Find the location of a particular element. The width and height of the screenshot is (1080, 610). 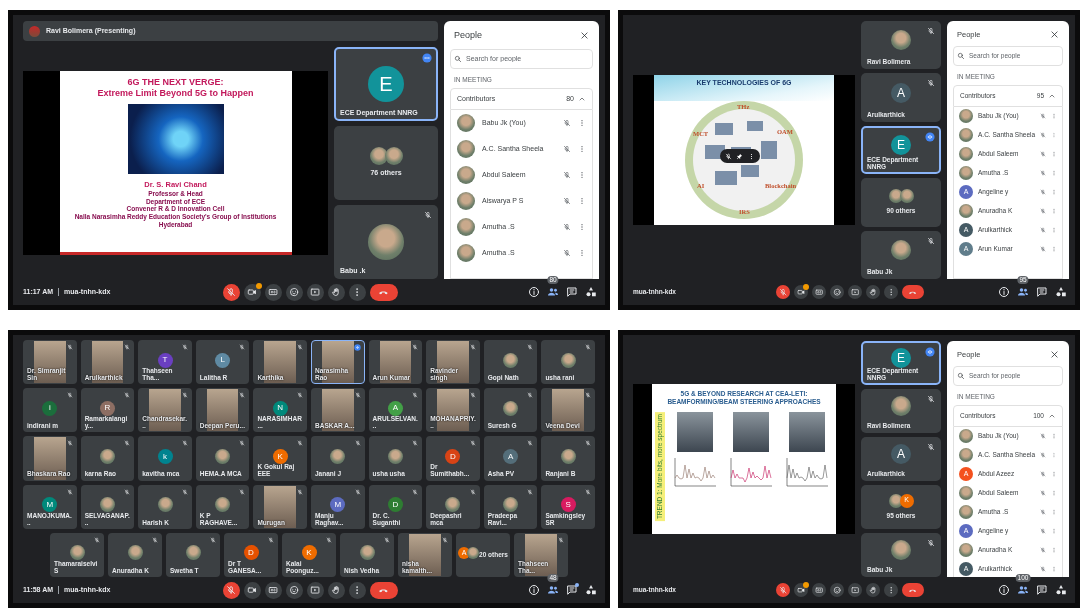

shapes-icon is located at coordinates (591, 590).